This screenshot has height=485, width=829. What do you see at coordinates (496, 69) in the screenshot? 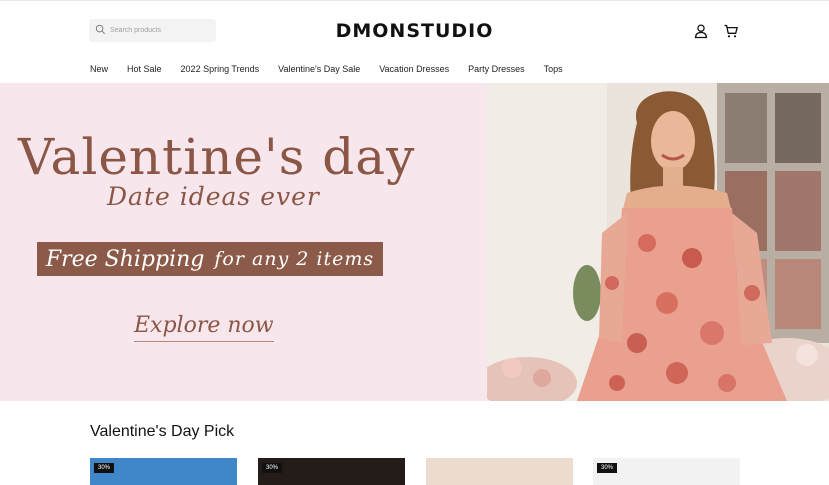
I see `nav-item-party-dresses: Party Dresses` at bounding box center [496, 69].